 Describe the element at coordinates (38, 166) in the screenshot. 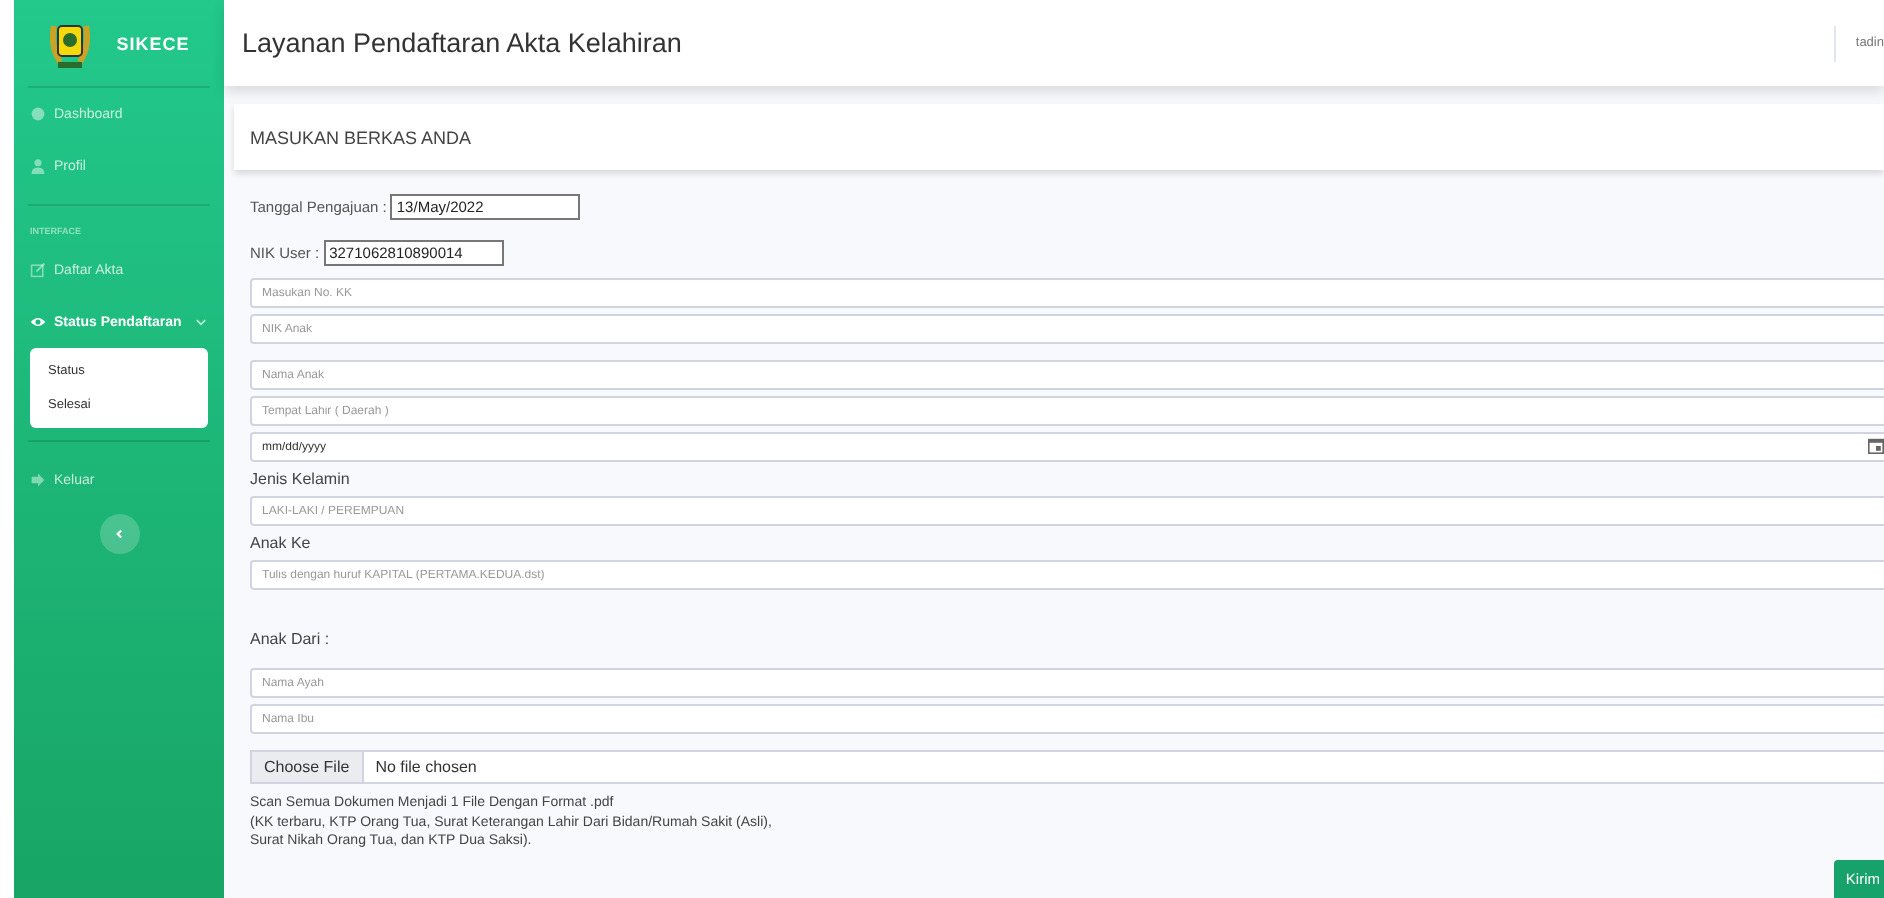

I see `user-icon` at that location.